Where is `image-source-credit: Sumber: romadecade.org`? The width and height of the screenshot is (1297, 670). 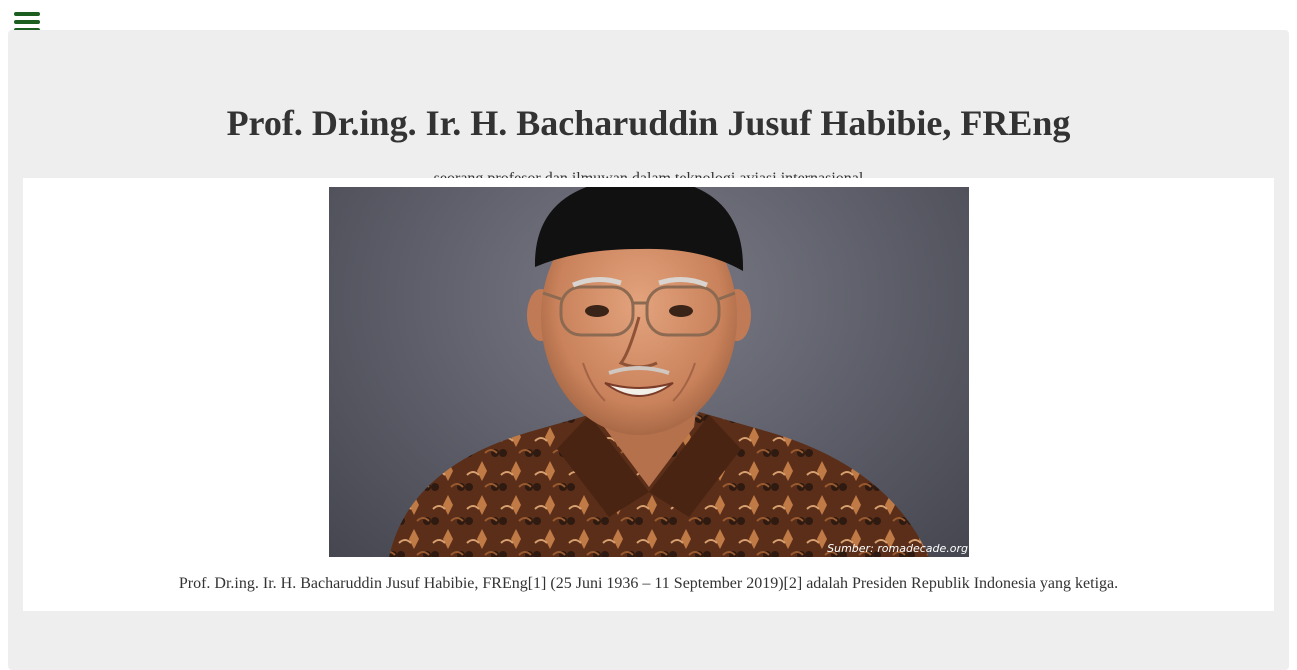 image-source-credit: Sumber: romadecade.org is located at coordinates (897, 548).